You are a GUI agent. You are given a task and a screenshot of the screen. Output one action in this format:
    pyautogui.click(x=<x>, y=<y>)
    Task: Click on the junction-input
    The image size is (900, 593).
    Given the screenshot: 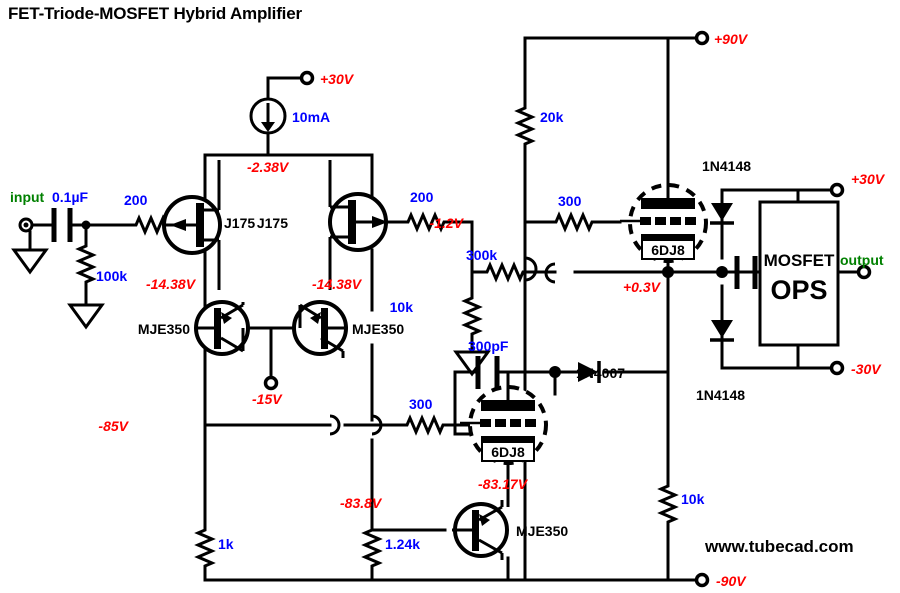 What is the action you would take?
    pyautogui.click(x=86, y=225)
    